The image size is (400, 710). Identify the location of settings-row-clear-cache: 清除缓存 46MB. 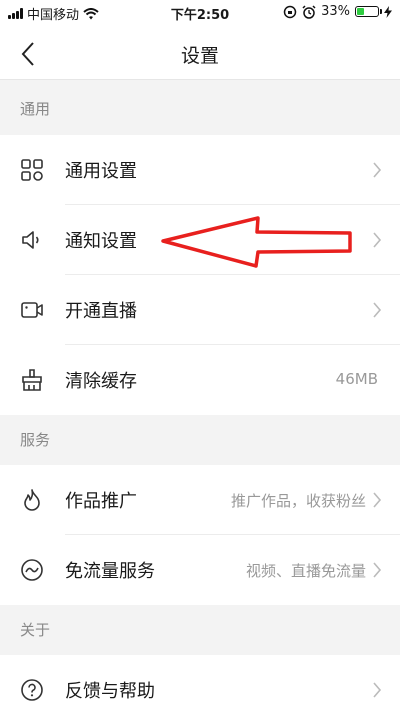
(200, 380).